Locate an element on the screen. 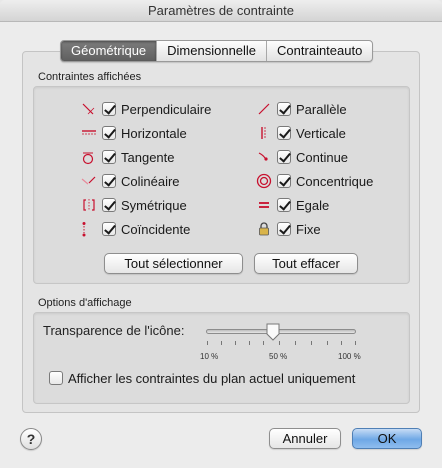 The height and width of the screenshot is (468, 442). transparency-slider-thumb is located at coordinates (273, 332).